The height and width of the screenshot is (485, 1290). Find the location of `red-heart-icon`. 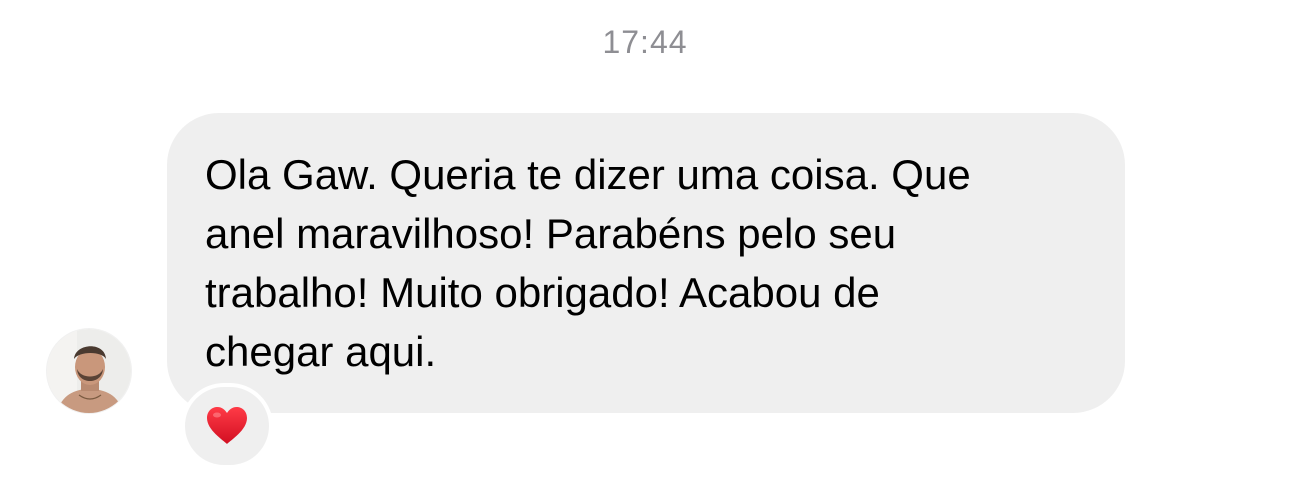

red-heart-icon is located at coordinates (227, 425).